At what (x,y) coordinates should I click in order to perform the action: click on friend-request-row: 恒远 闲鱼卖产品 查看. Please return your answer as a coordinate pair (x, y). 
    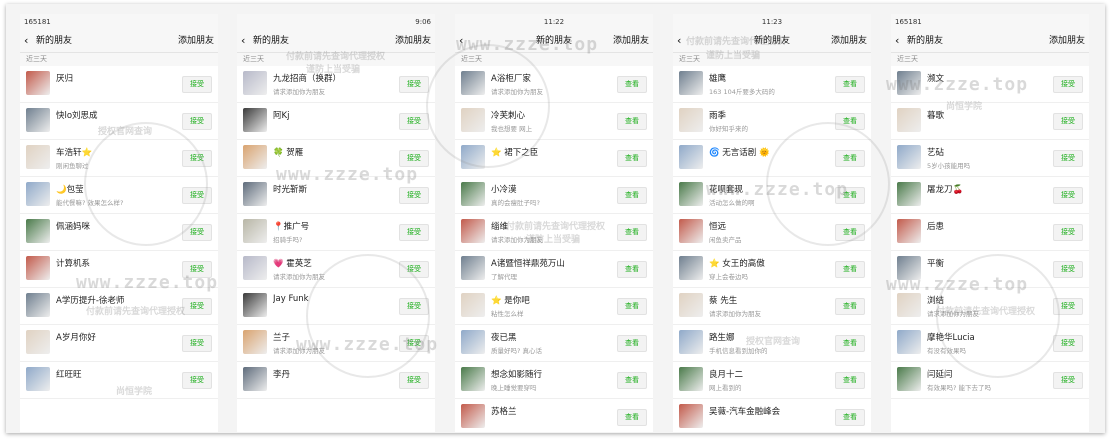
    Looking at the image, I should click on (772, 232).